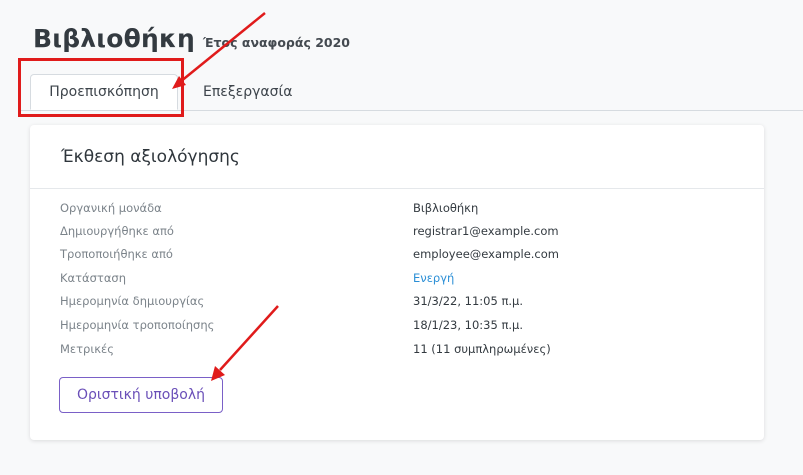 Image resolution: width=803 pixels, height=475 pixels. What do you see at coordinates (276, 42) in the screenshot?
I see `reporting-year: Έτος αναφοράς 2020` at bounding box center [276, 42].